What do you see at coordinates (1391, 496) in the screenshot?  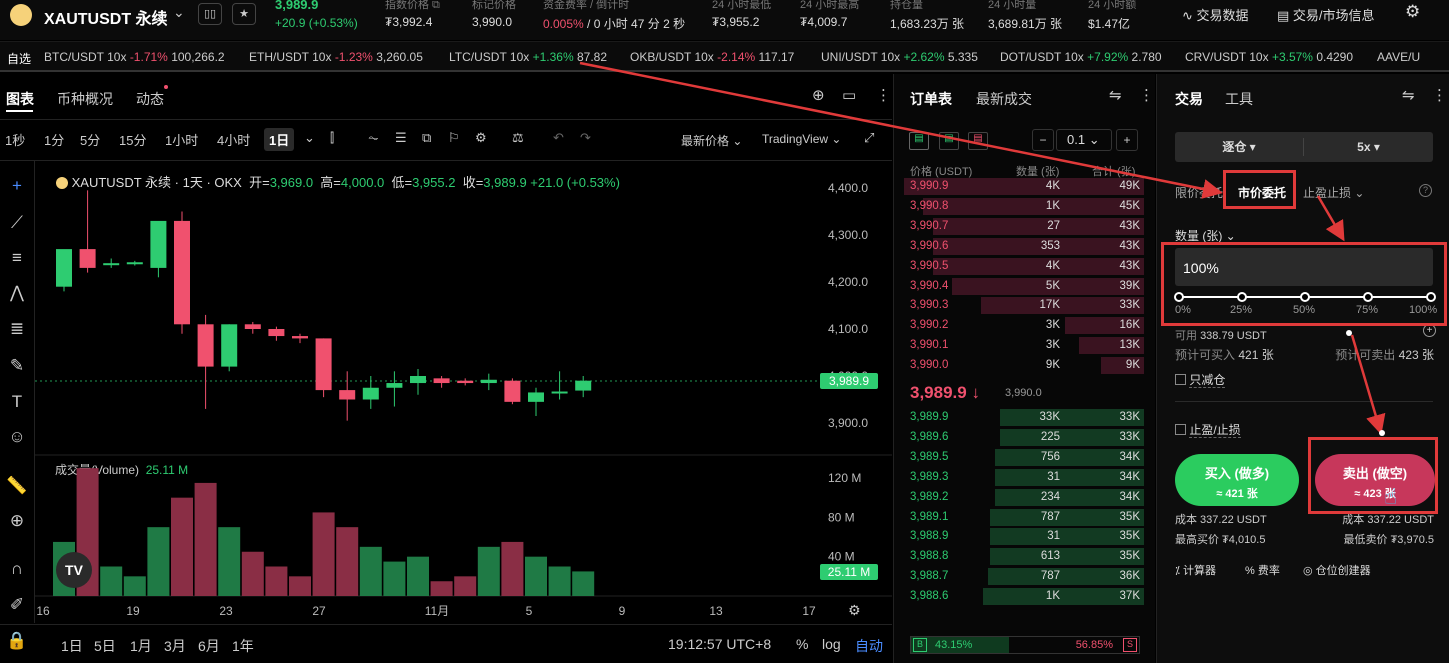 I see `hand-cursor-icon: ☝` at bounding box center [1391, 496].